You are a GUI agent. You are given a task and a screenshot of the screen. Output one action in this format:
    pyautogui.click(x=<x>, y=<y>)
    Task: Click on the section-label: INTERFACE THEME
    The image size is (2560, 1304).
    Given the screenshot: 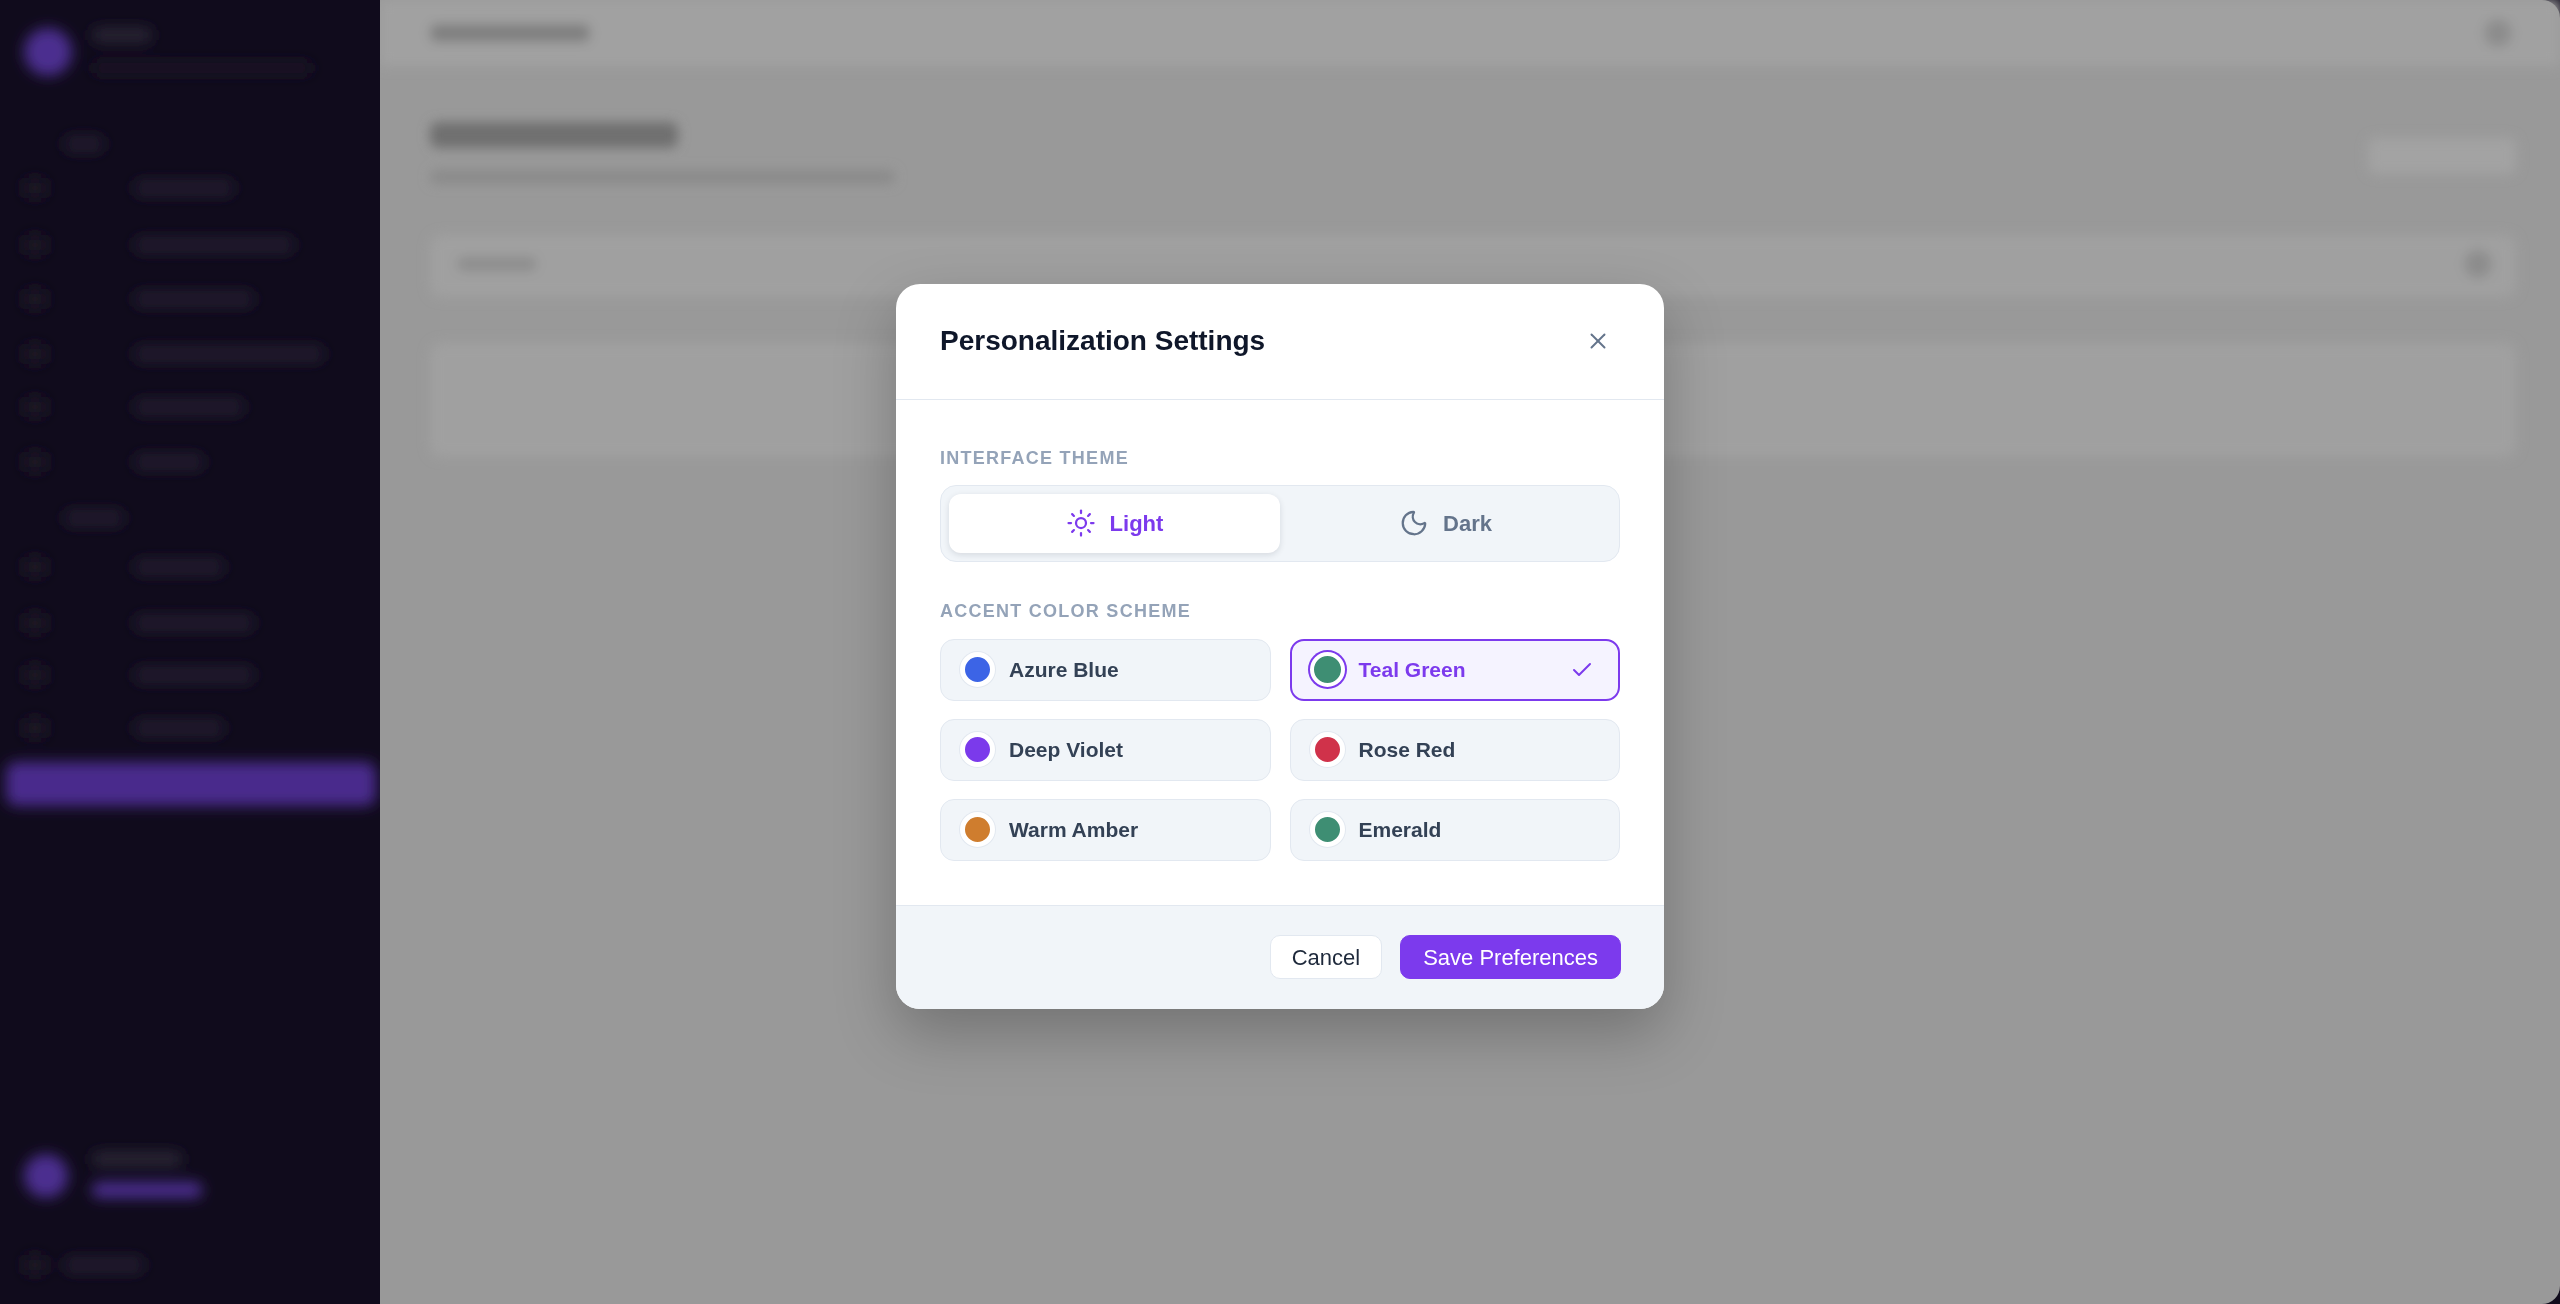 What is the action you would take?
    pyautogui.click(x=1035, y=458)
    